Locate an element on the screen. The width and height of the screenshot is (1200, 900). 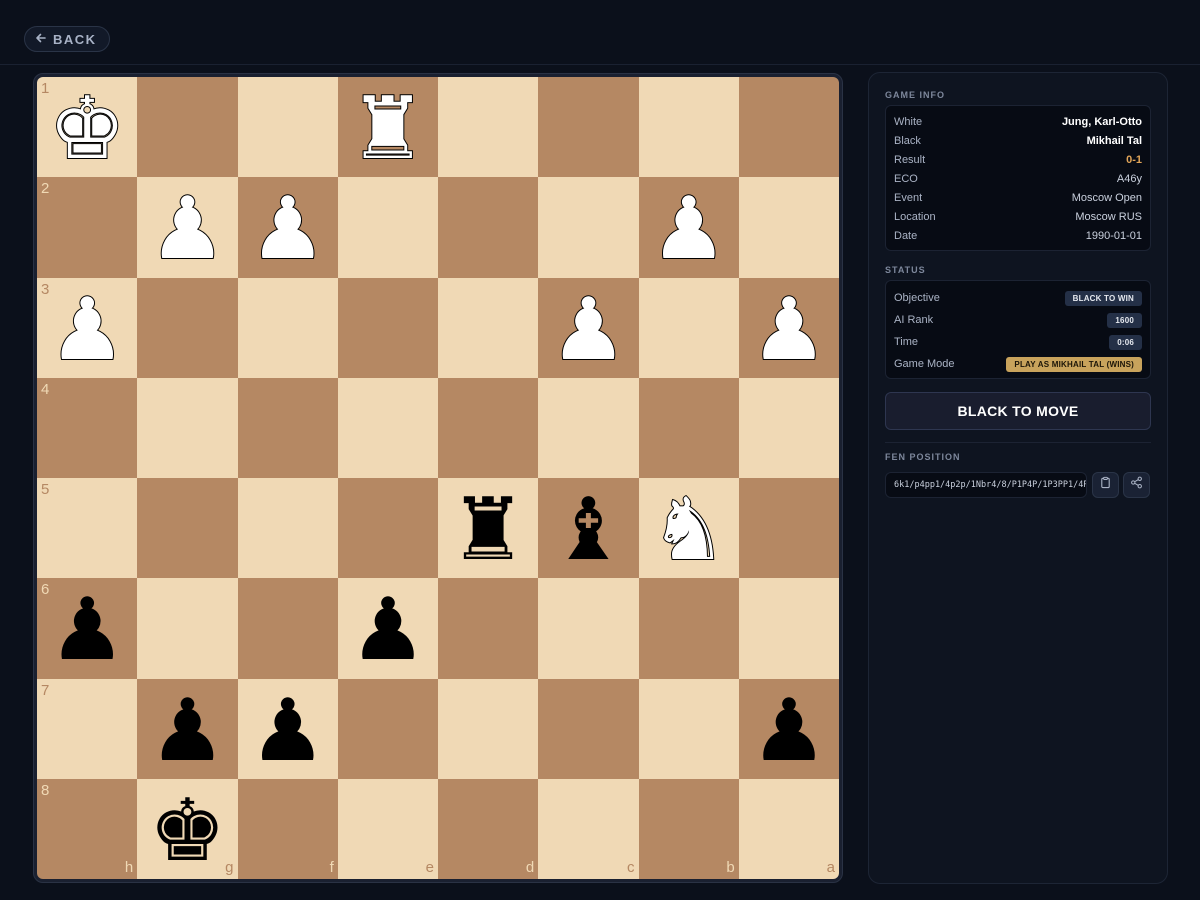
black-king: ♚ is located at coordinates (187, 831).